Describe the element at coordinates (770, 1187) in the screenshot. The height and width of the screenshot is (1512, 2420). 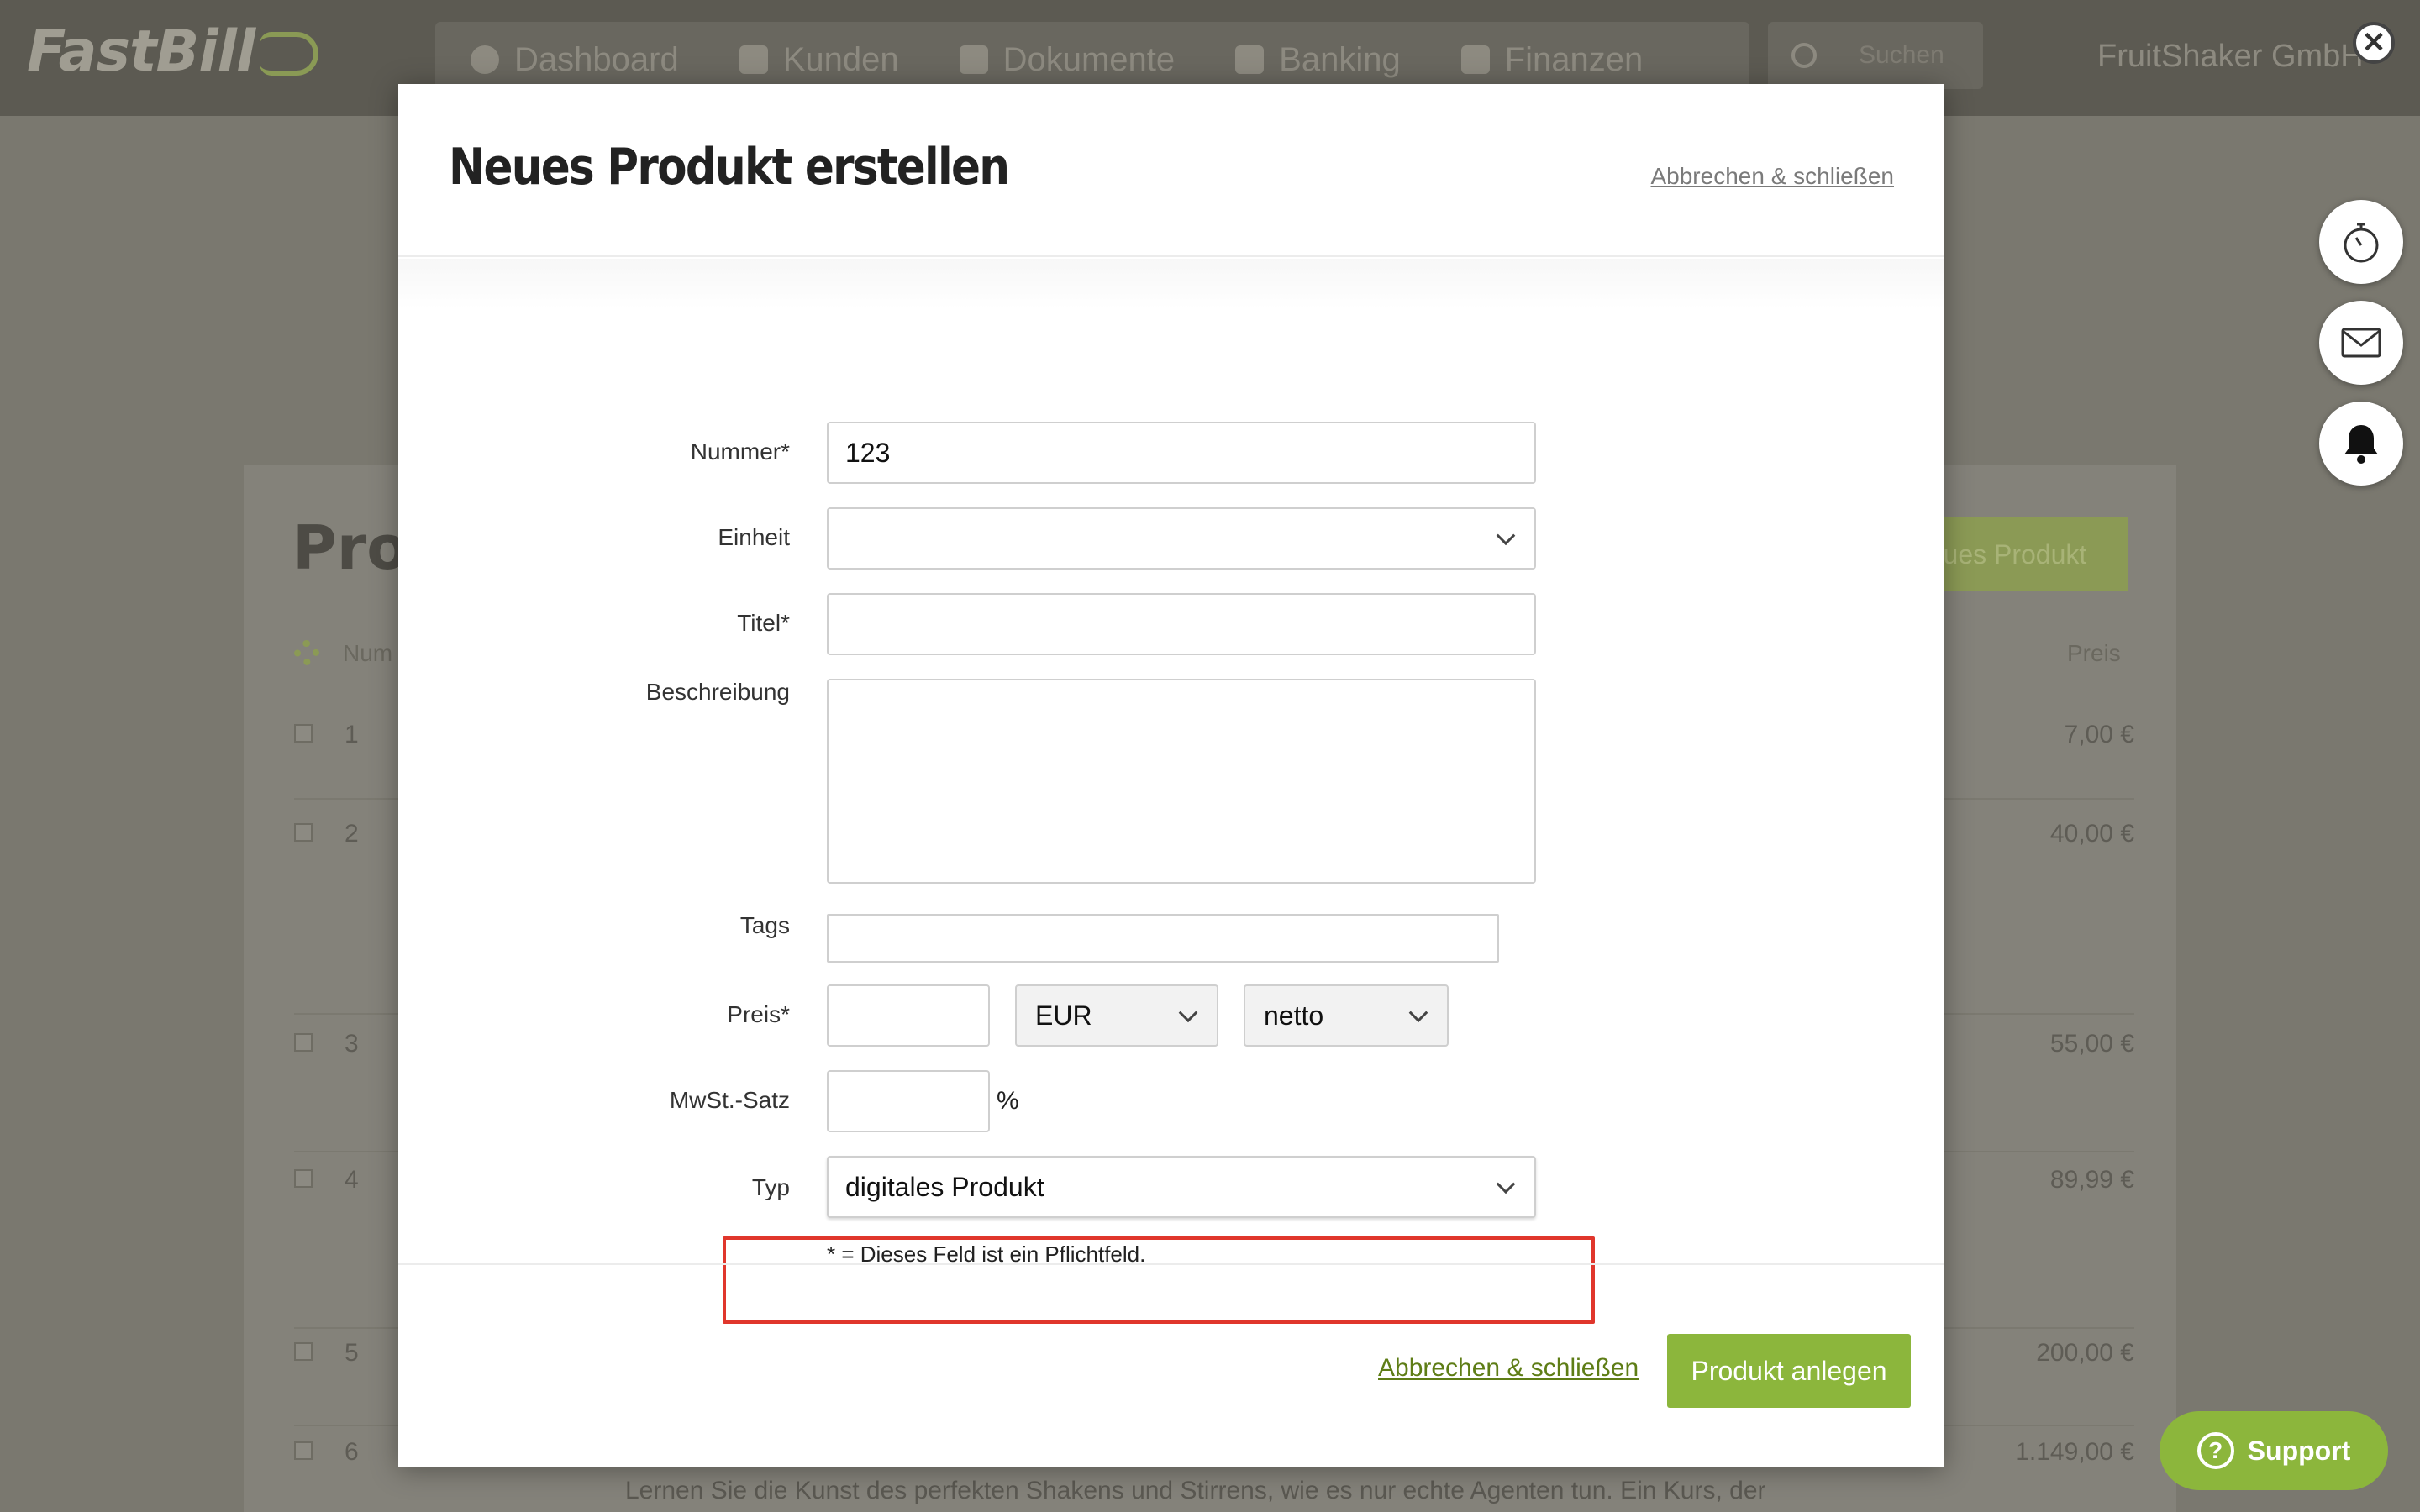
I see `typ-label: Typ` at that location.